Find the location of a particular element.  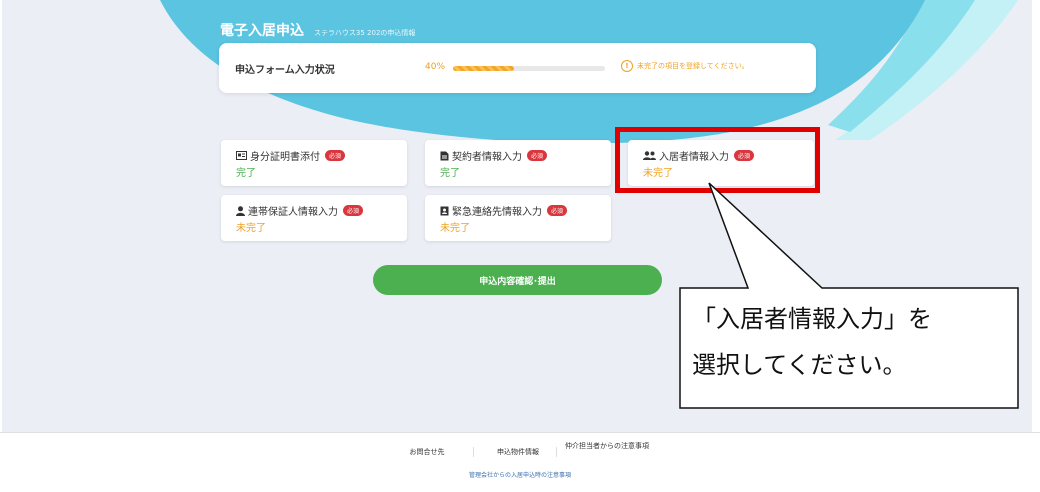

callout-text: 「入居者情報入力」を 選択してください。 is located at coordinates (852, 342).